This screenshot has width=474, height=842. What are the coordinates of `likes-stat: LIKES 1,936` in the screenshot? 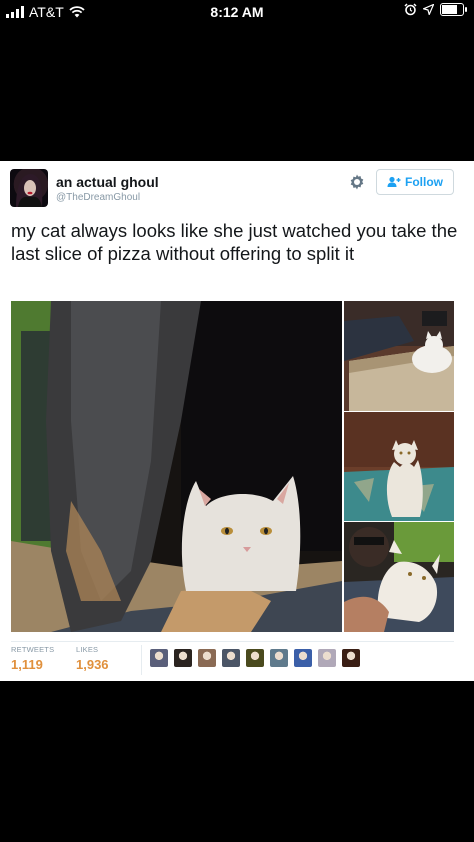 It's located at (92, 658).